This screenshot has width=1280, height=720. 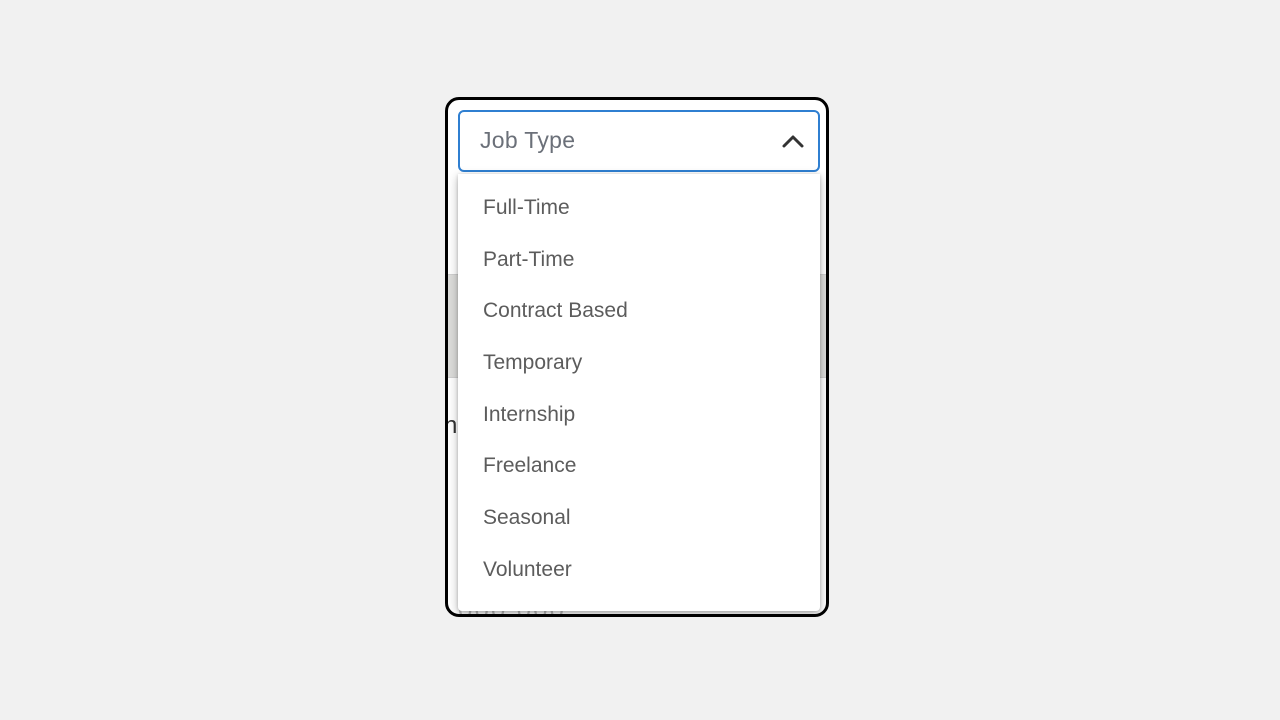 I want to click on option-full-time: Full-Time, so click(x=639, y=208).